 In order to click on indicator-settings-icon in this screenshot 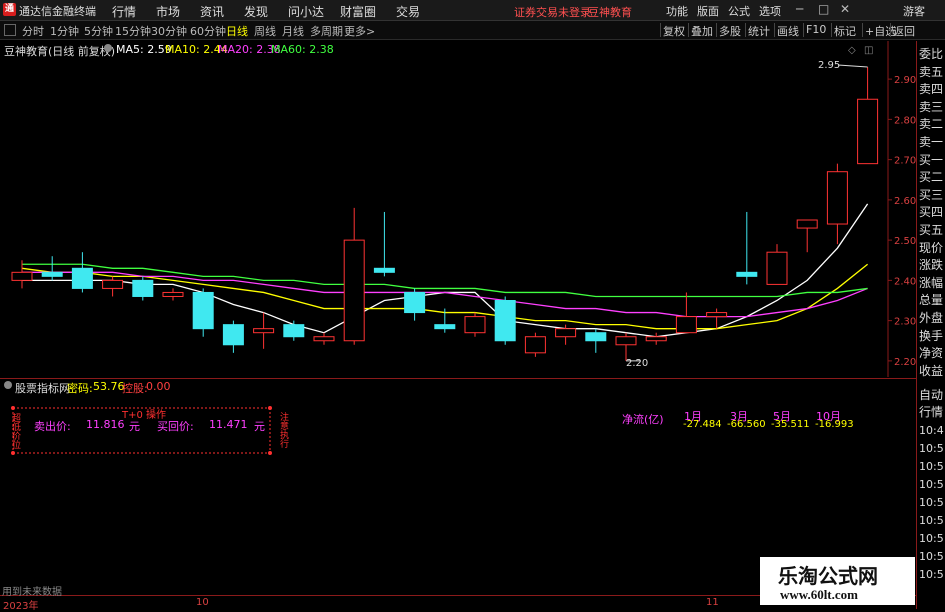, I will do `click(8, 385)`.